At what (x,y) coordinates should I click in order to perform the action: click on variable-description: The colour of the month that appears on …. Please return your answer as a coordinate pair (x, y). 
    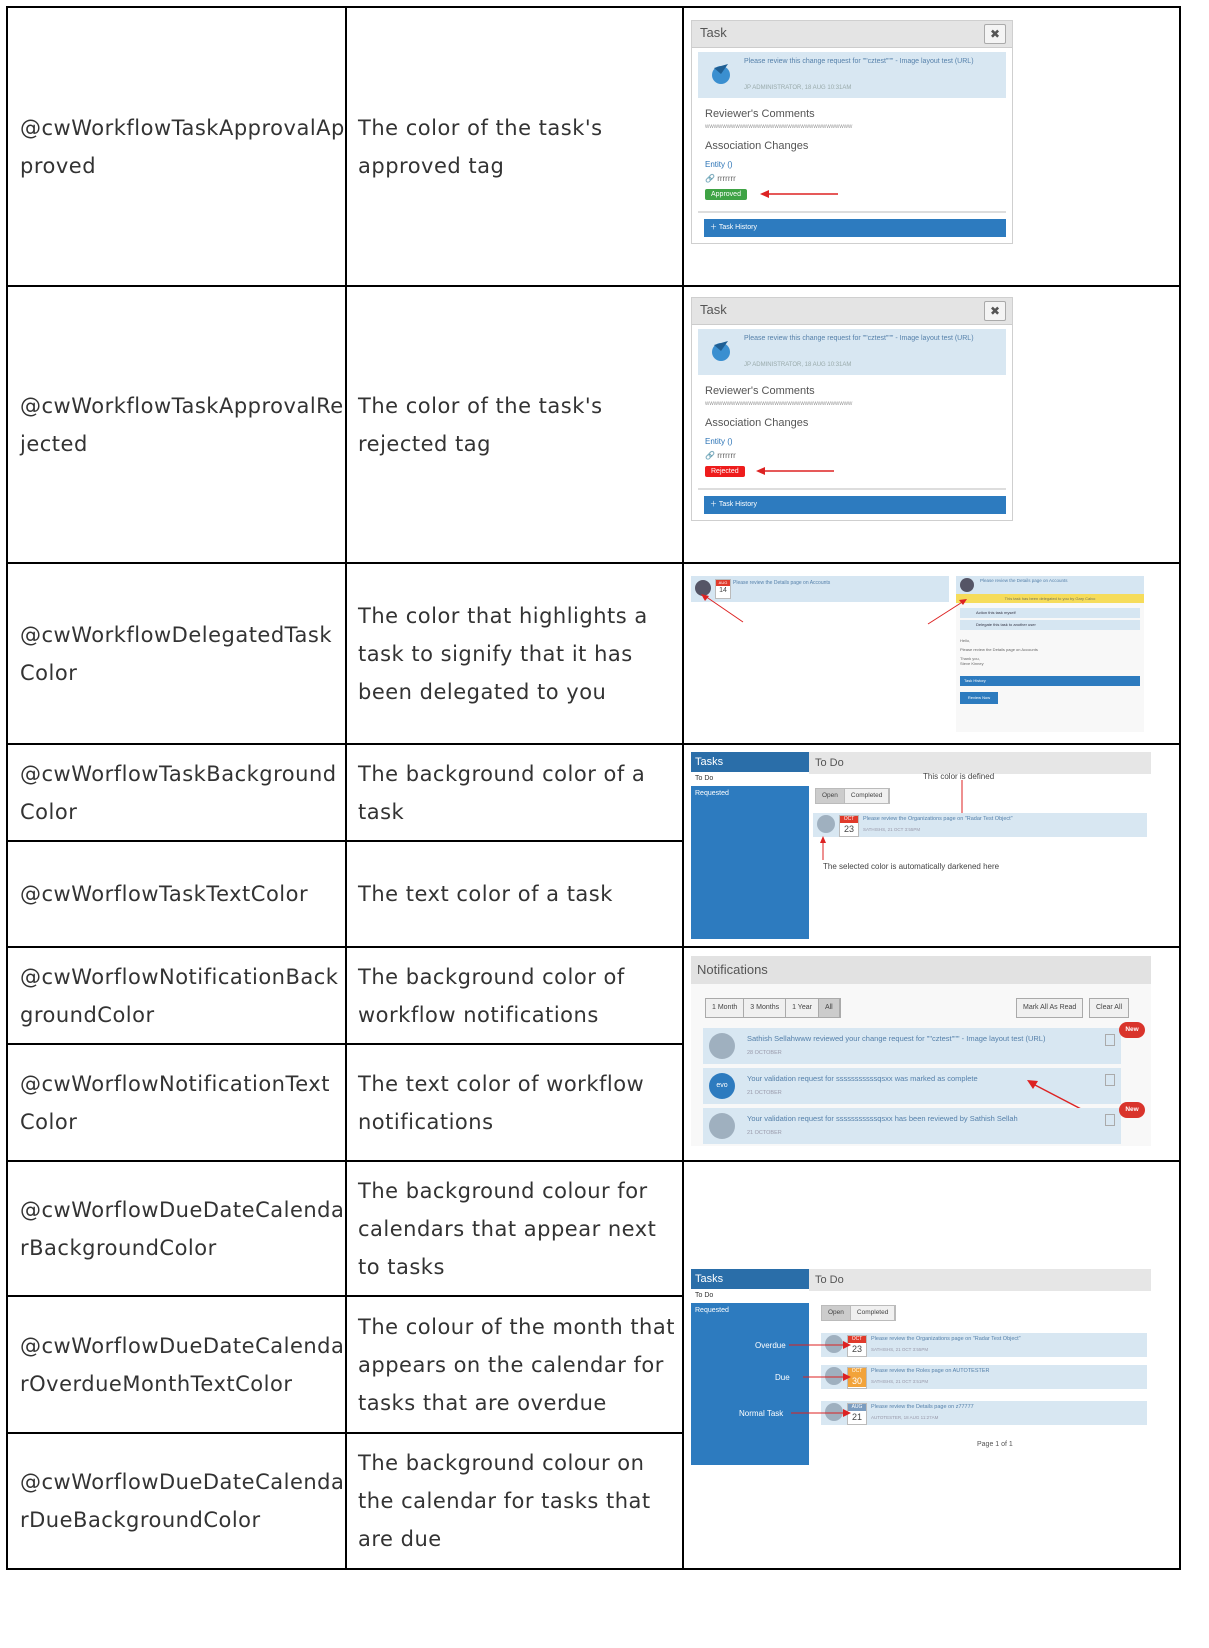
    Looking at the image, I should click on (514, 1364).